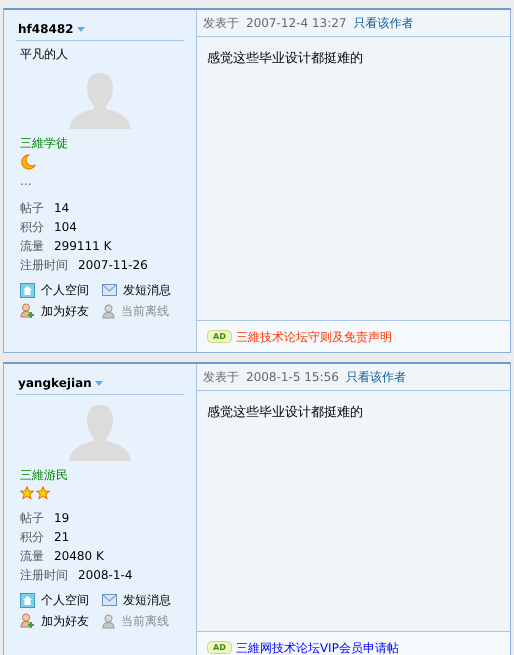 The width and height of the screenshot is (514, 655). What do you see at coordinates (62, 208) in the screenshot?
I see `stat-value: 14` at bounding box center [62, 208].